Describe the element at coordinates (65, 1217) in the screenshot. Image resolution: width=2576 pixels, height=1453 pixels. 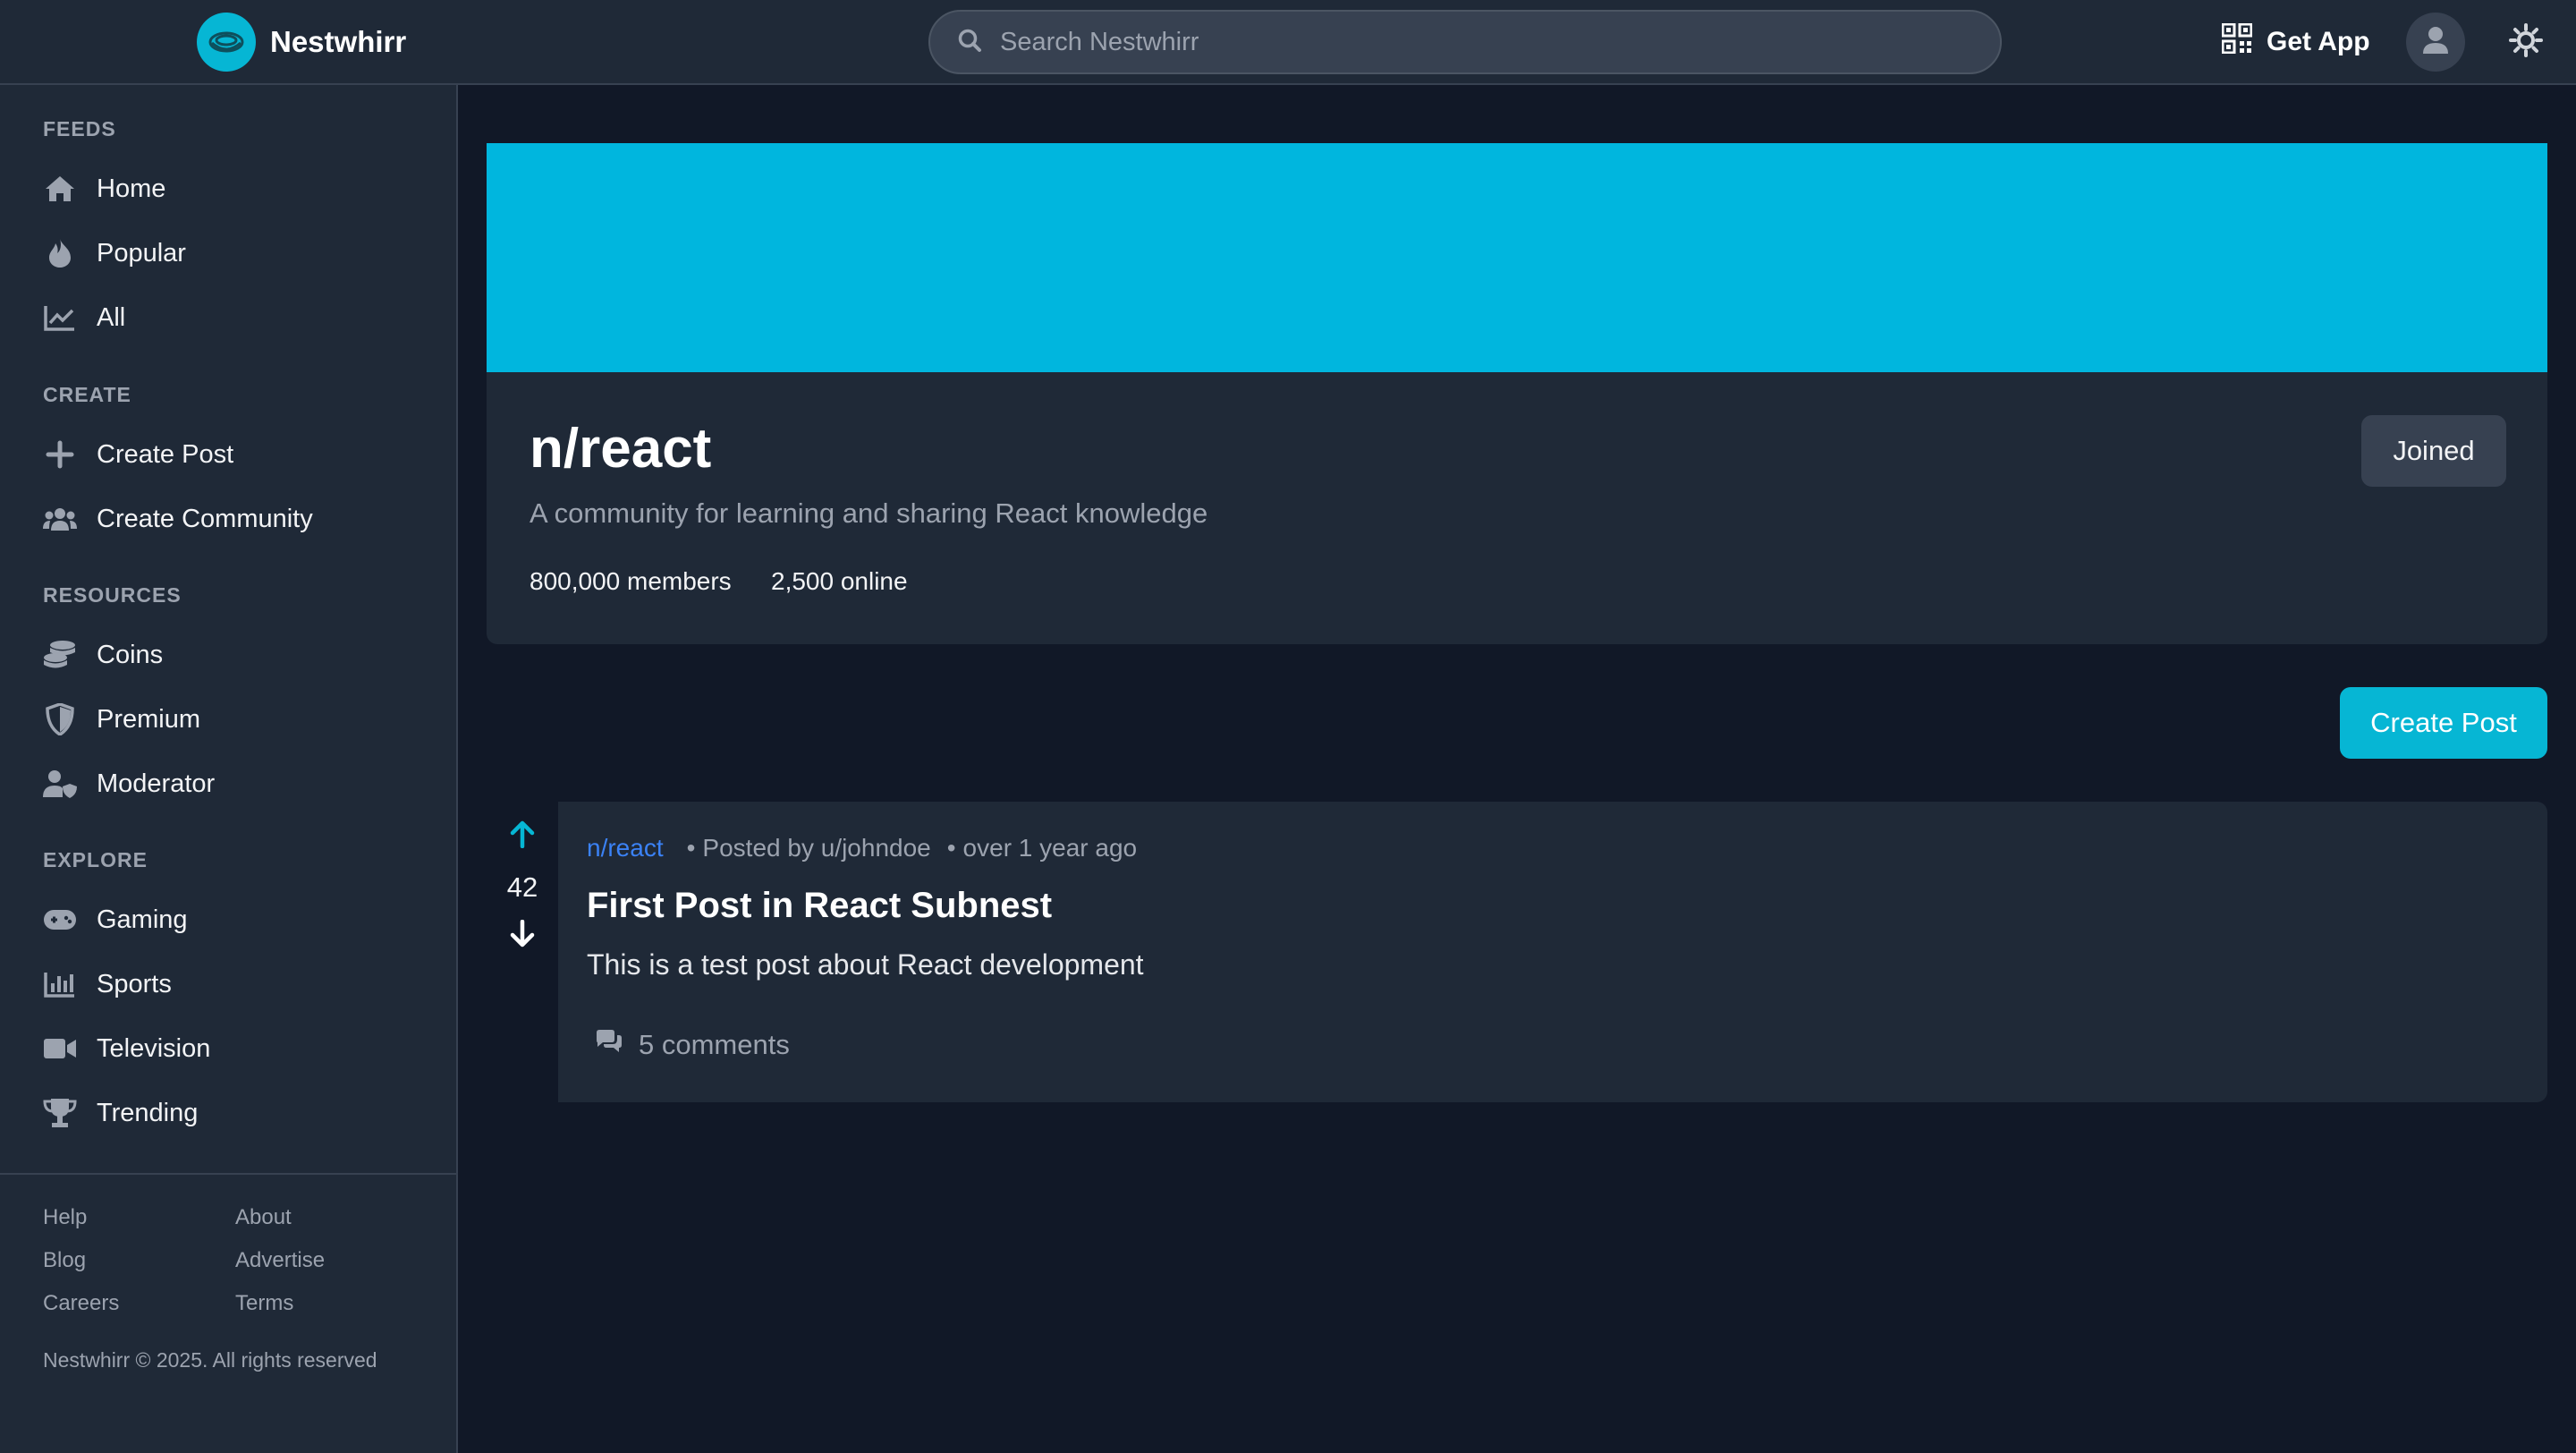
I see `footer-link-help: Help` at that location.